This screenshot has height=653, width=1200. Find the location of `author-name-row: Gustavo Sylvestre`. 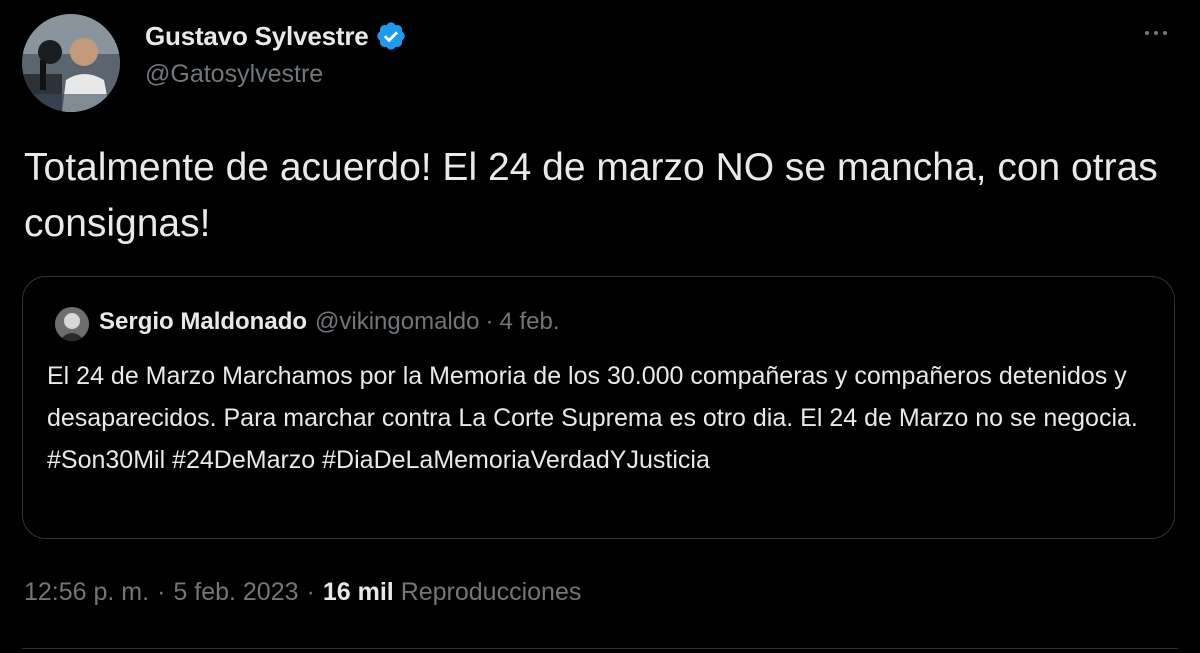

author-name-row: Gustavo Sylvestre is located at coordinates (276, 36).